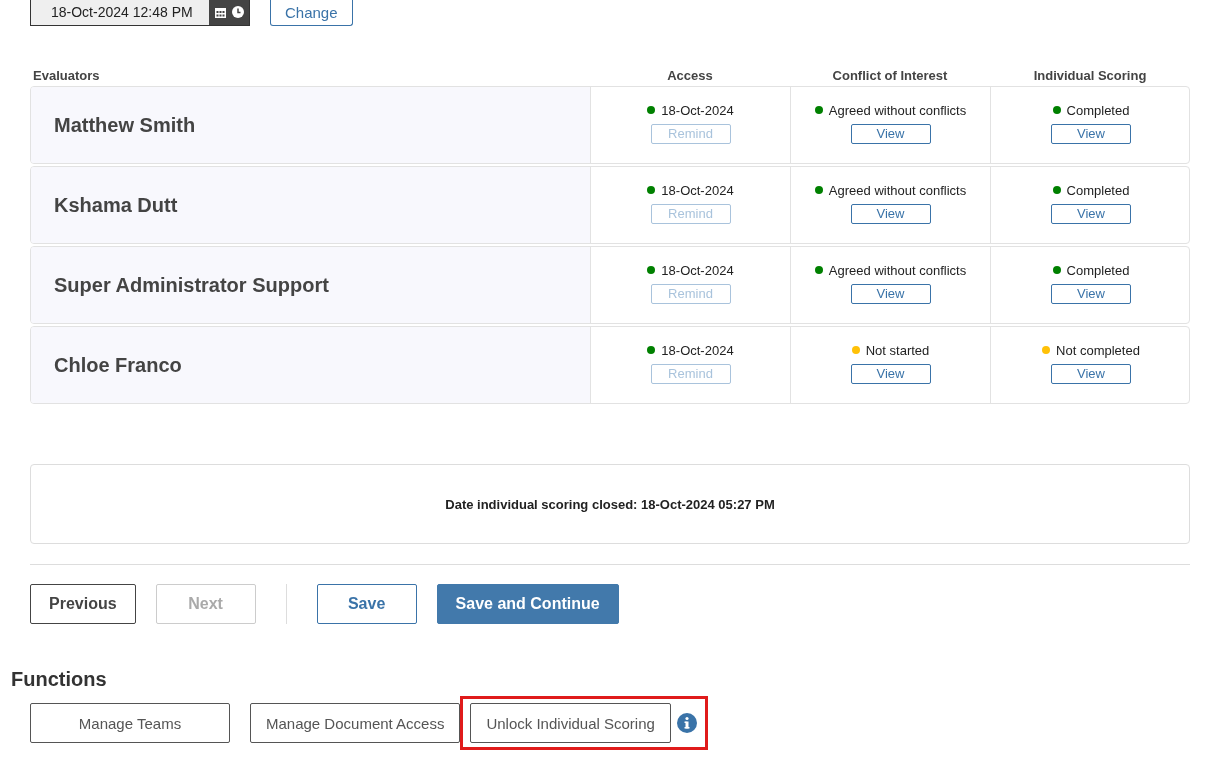 The image size is (1229, 761). I want to click on column-header: Individual Scoring, so click(1090, 75).